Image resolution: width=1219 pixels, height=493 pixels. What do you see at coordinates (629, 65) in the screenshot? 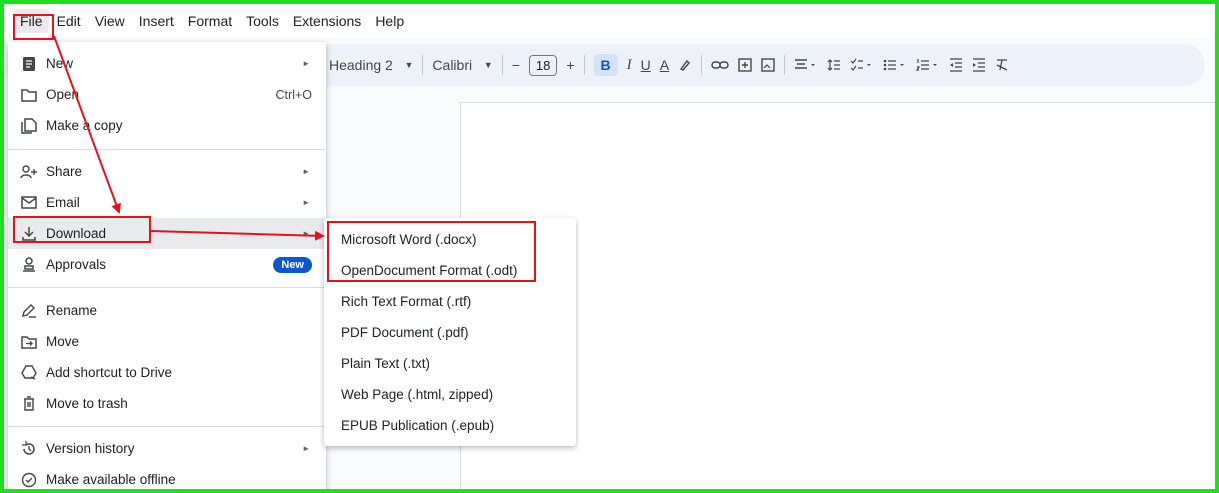
I see `italic-button: I` at bounding box center [629, 65].